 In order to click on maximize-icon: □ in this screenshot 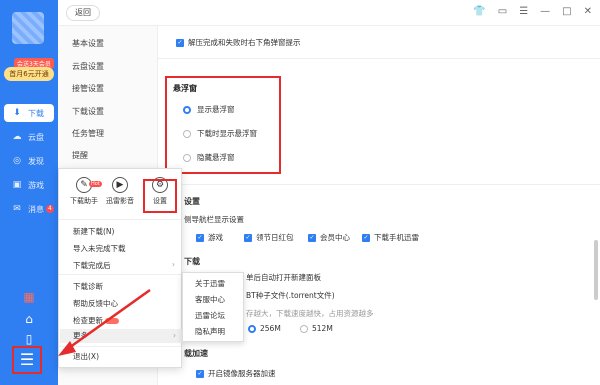, I will do `click(566, 11)`.